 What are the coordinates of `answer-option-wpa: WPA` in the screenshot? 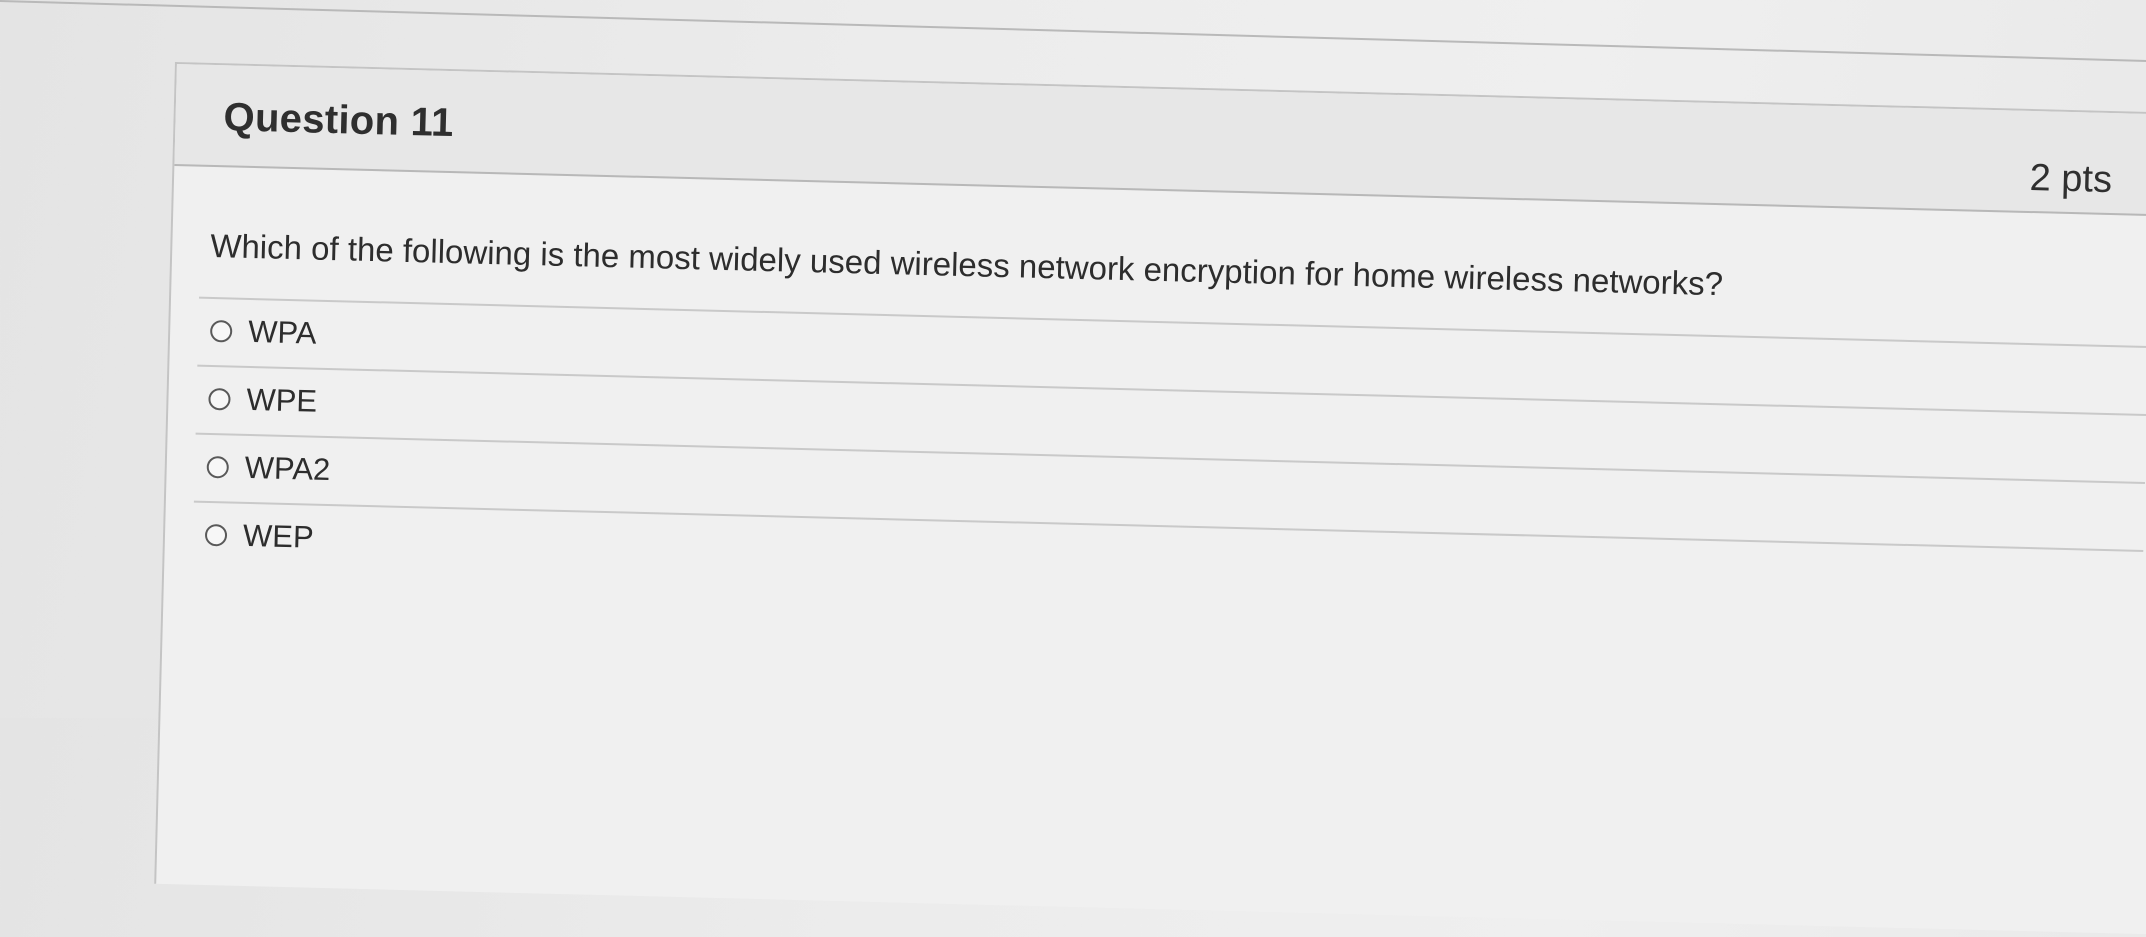 It's located at (263, 332).